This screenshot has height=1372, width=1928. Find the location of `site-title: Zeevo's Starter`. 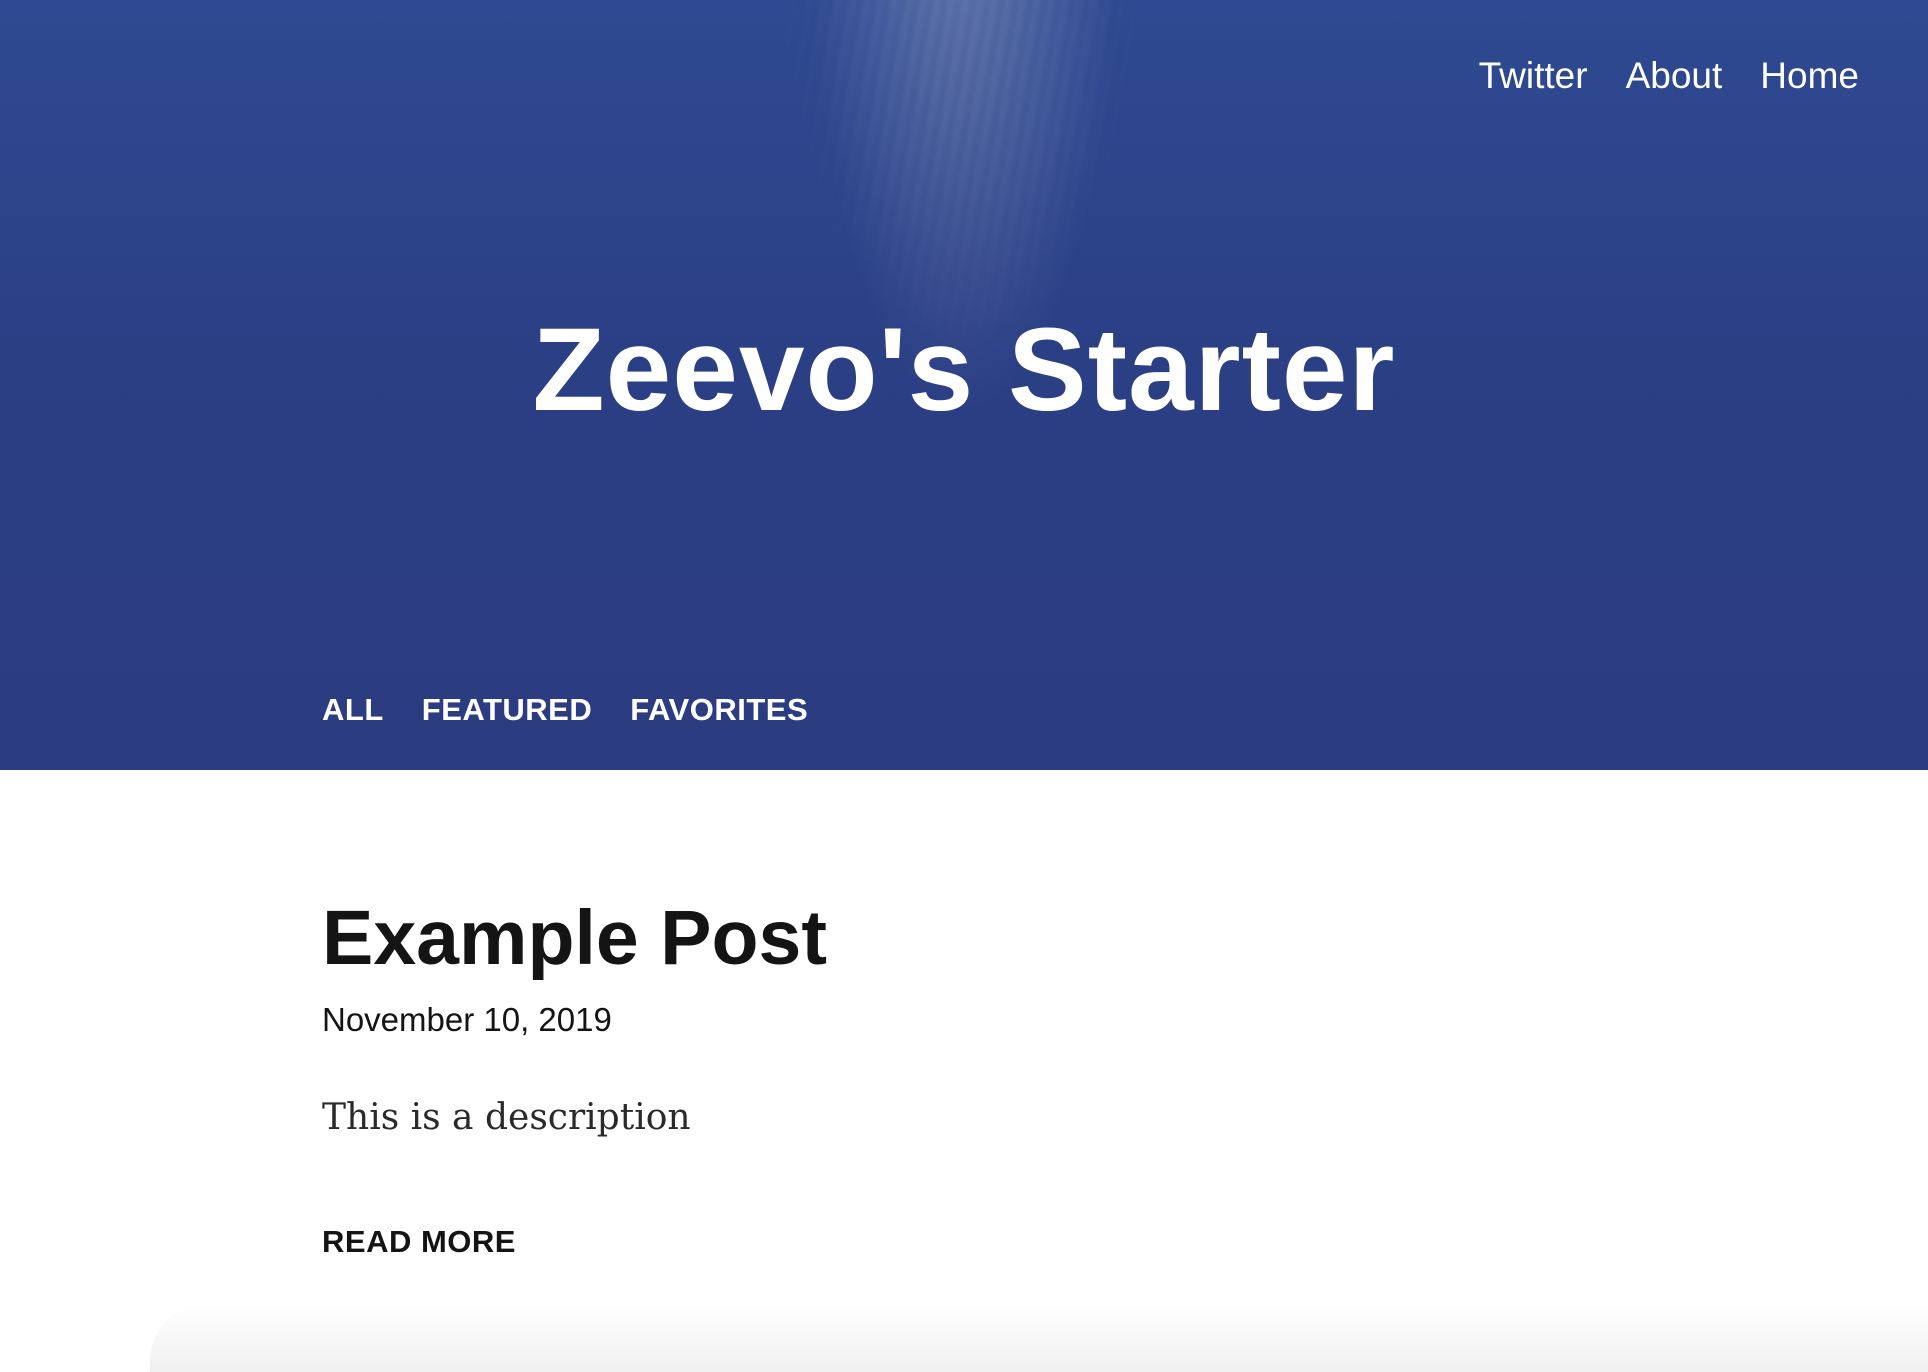

site-title: Zeevo's Starter is located at coordinates (964, 370).